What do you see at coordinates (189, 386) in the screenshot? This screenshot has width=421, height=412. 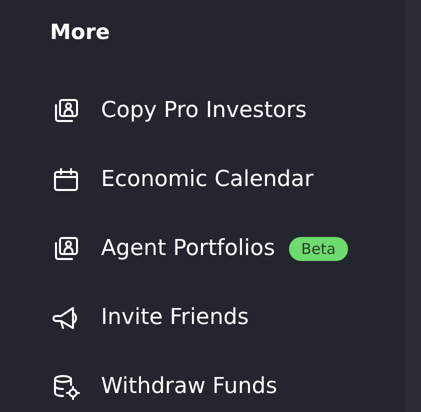 I see `menu-item-label: Withdraw Funds` at bounding box center [189, 386].